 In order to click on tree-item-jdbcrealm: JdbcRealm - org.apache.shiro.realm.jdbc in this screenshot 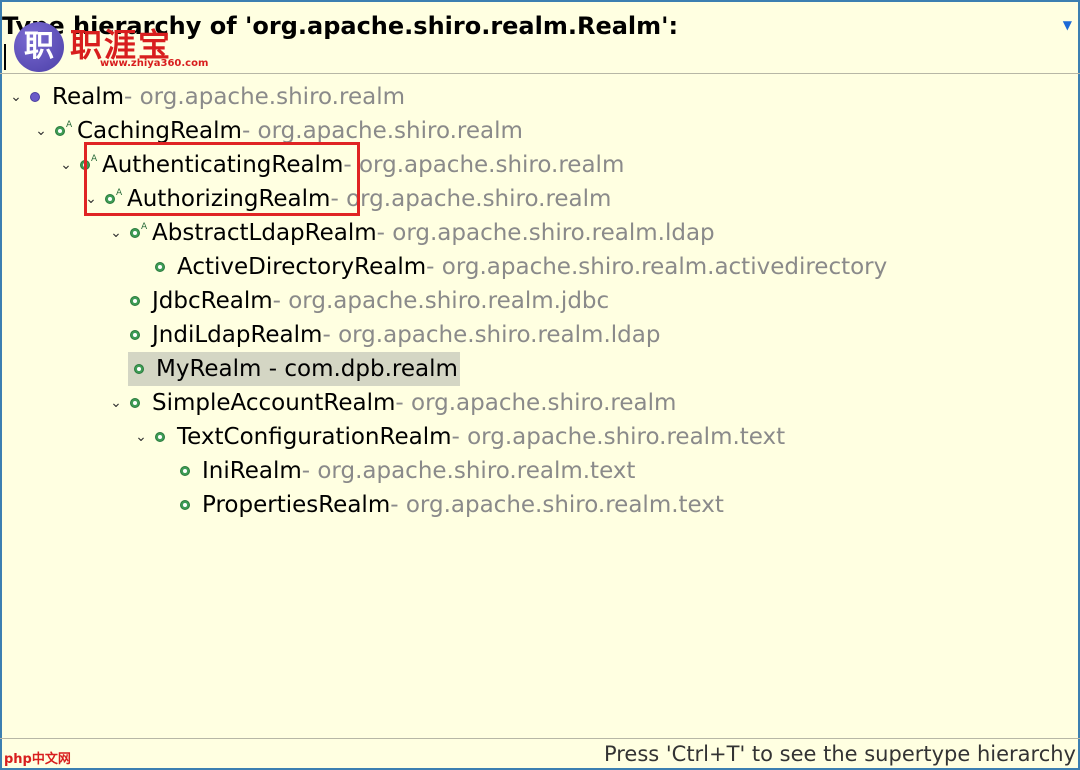, I will do `click(358, 301)`.